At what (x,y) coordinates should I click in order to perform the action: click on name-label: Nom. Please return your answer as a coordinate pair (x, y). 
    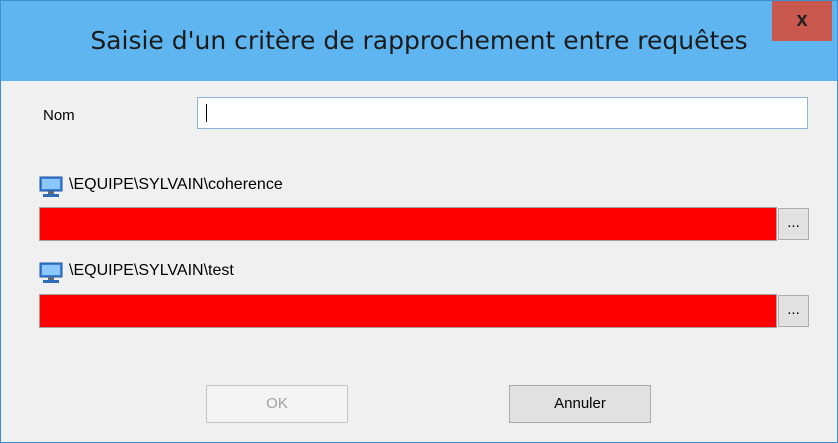
    Looking at the image, I should click on (59, 115).